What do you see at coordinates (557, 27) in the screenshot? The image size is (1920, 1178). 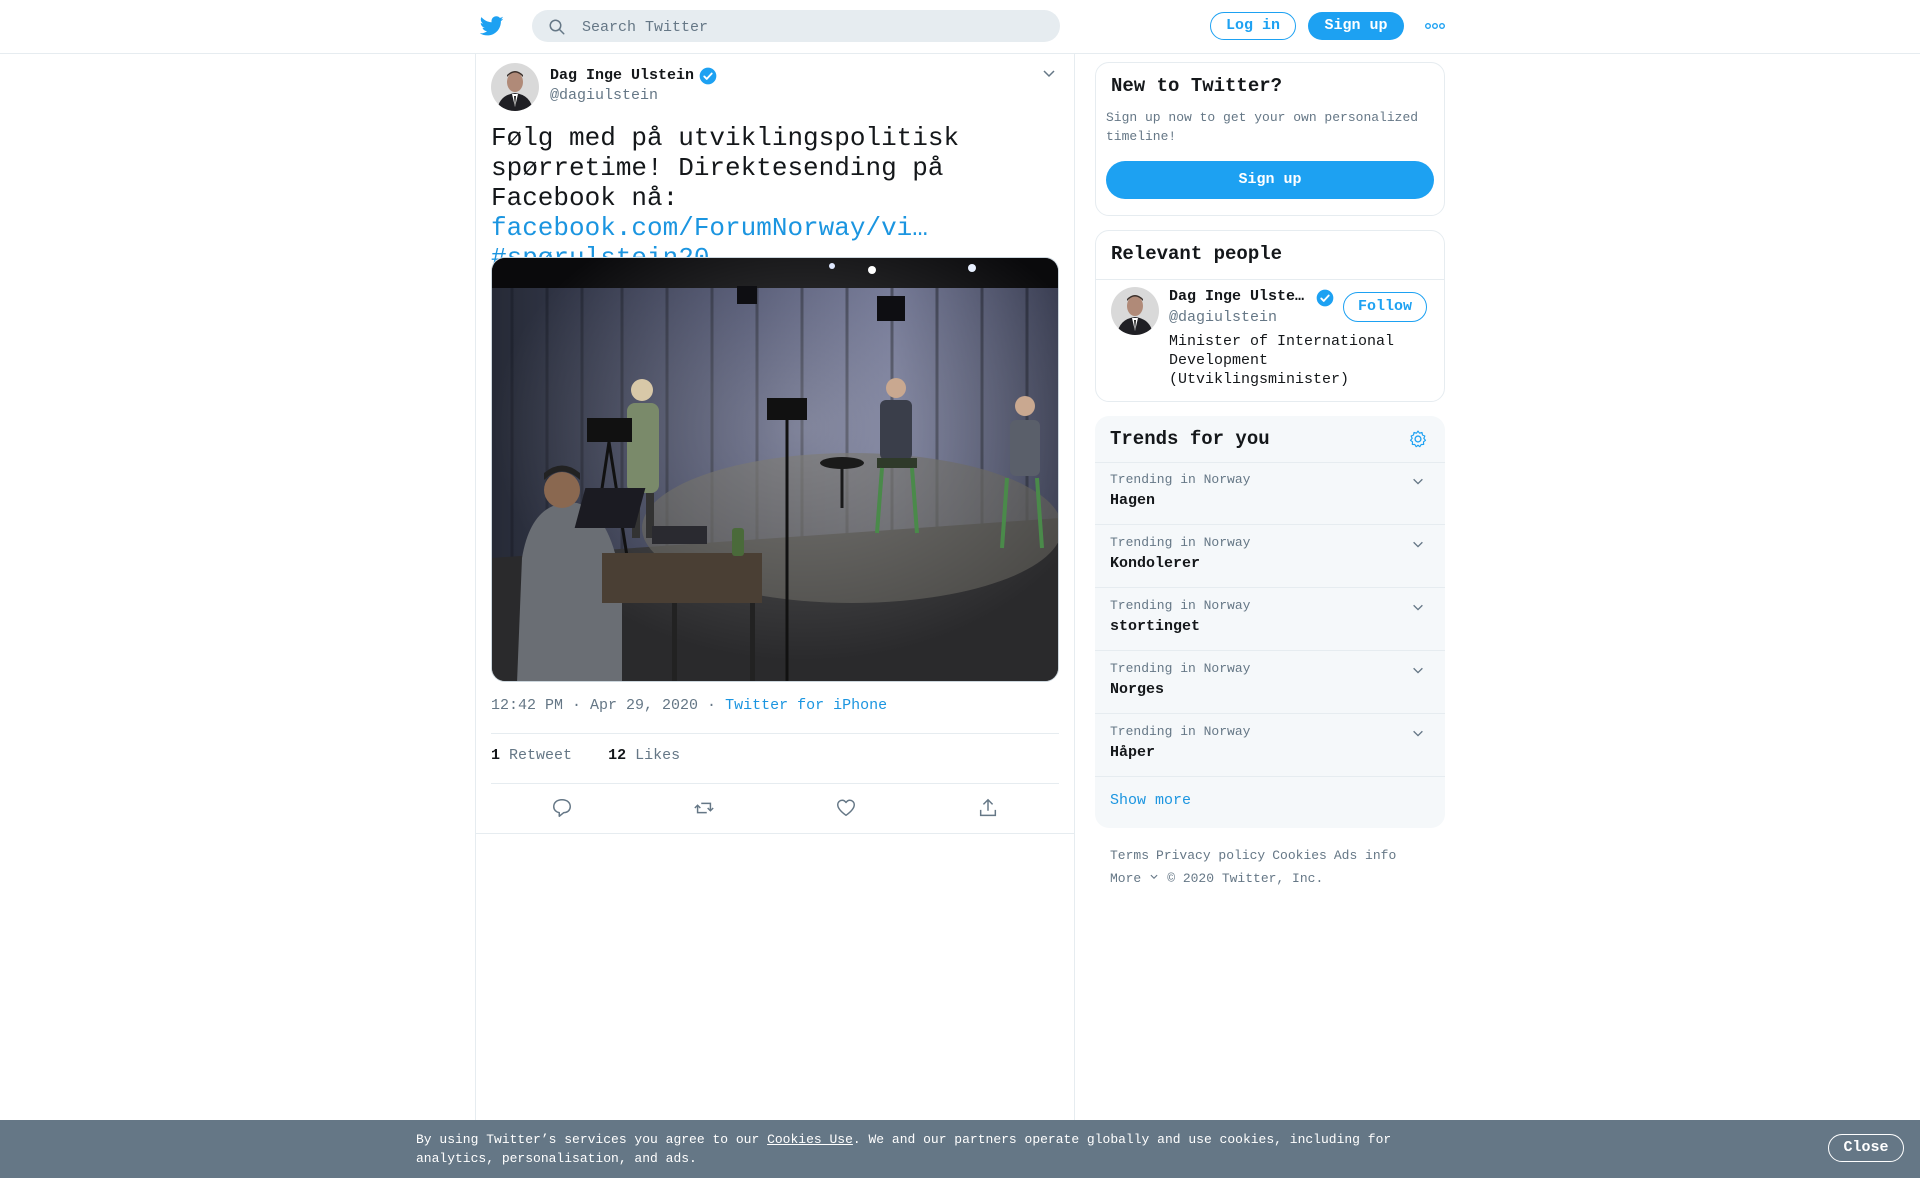 I see `search-icon` at bounding box center [557, 27].